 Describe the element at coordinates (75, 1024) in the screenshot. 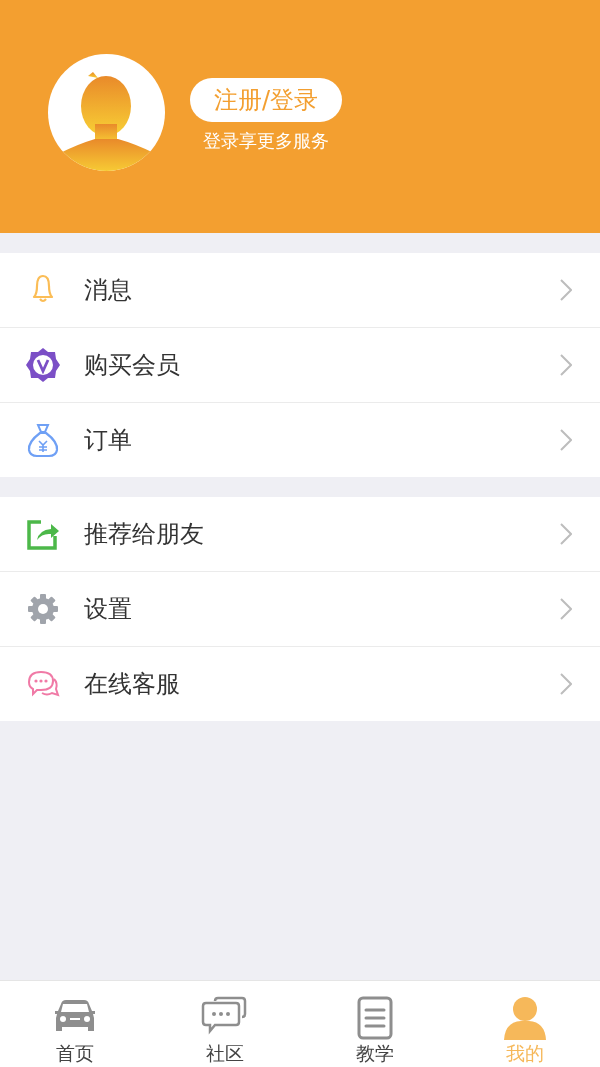

I see `tab: 首页` at that location.